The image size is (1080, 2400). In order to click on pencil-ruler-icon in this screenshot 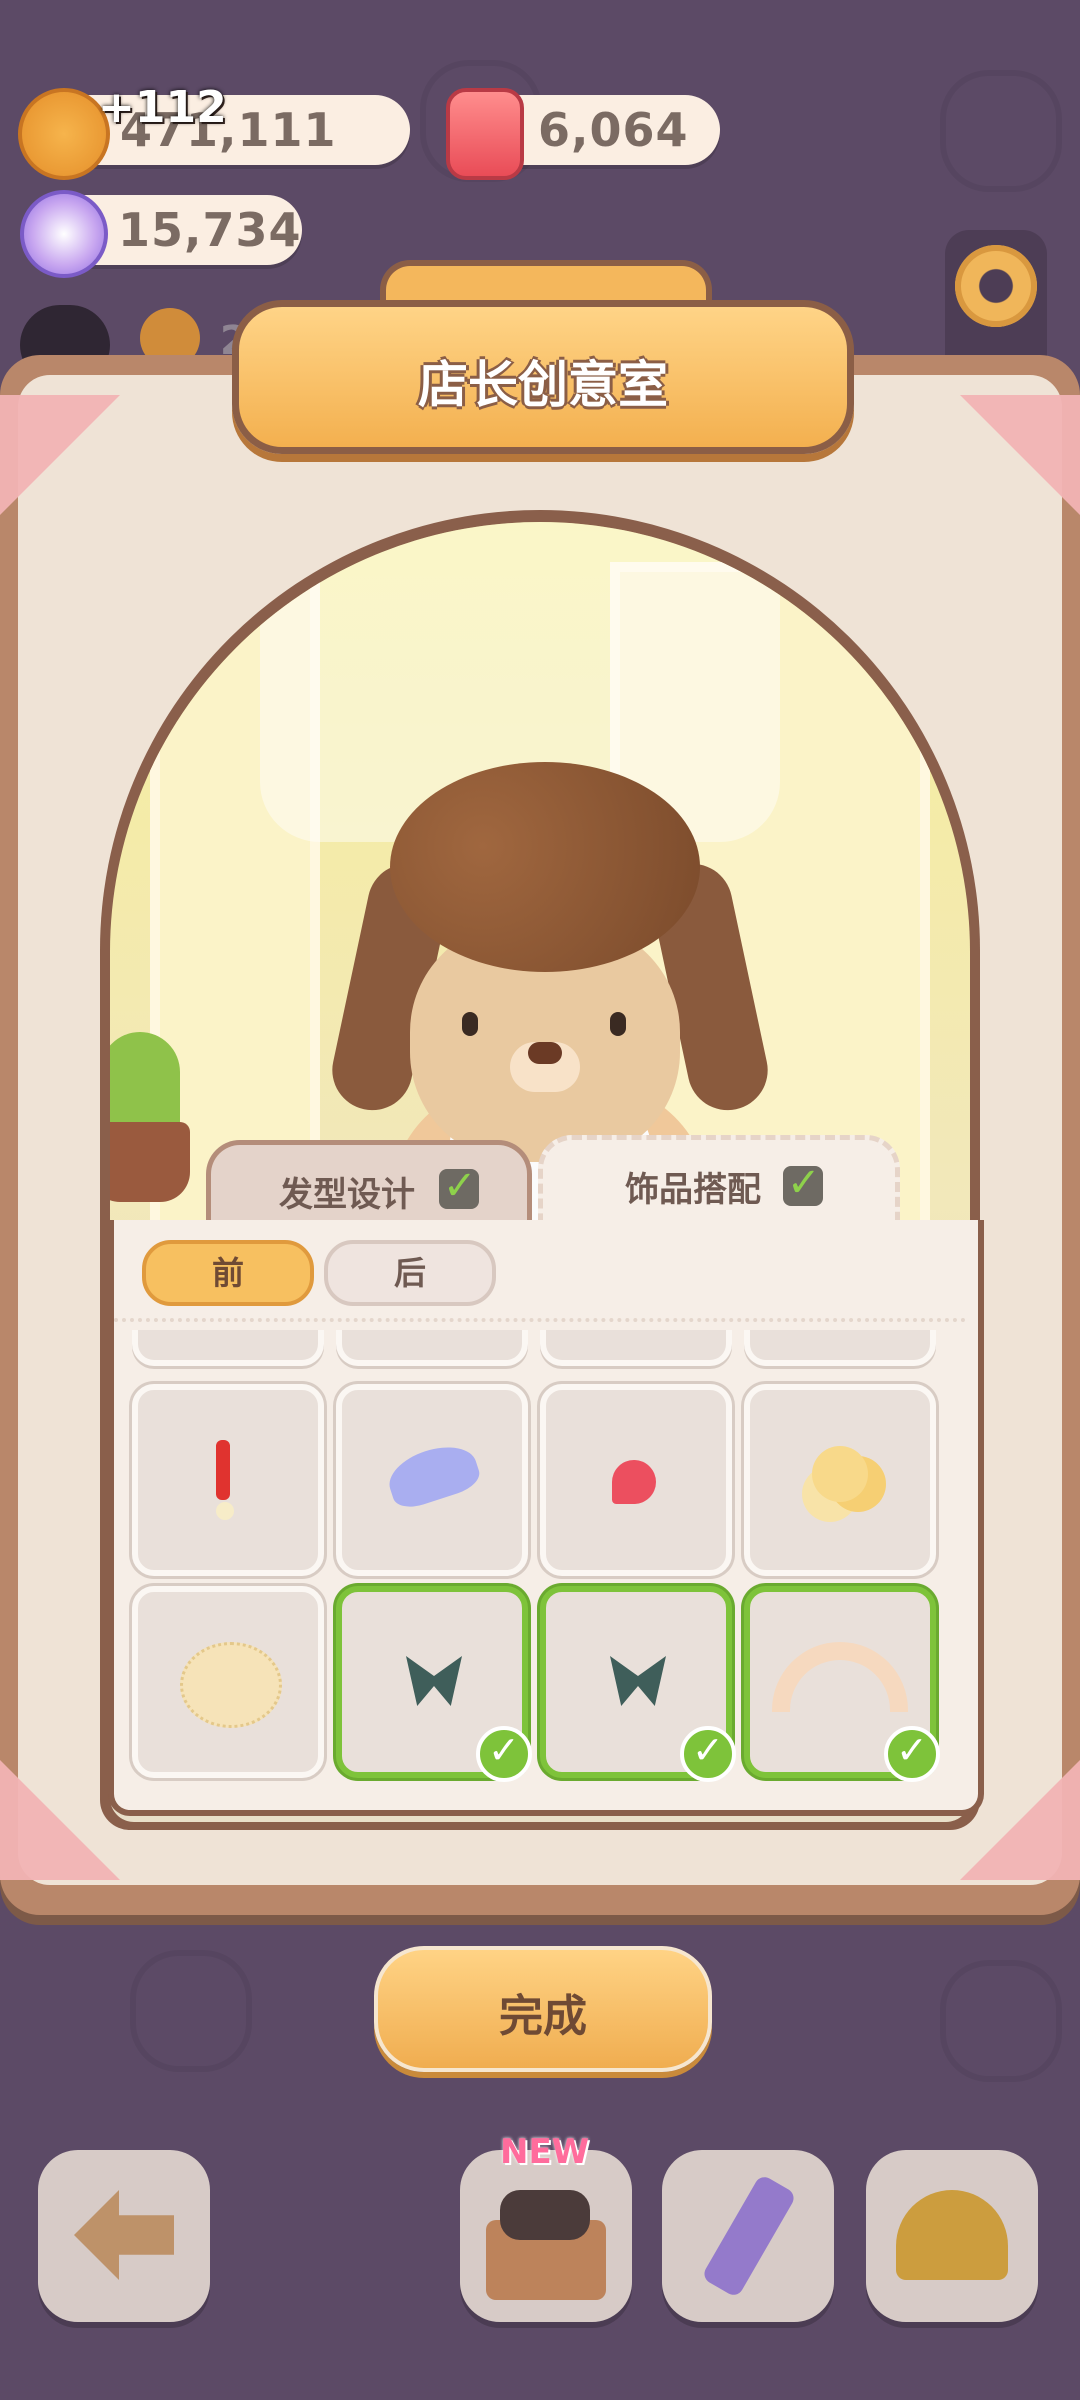, I will do `click(749, 2236)`.